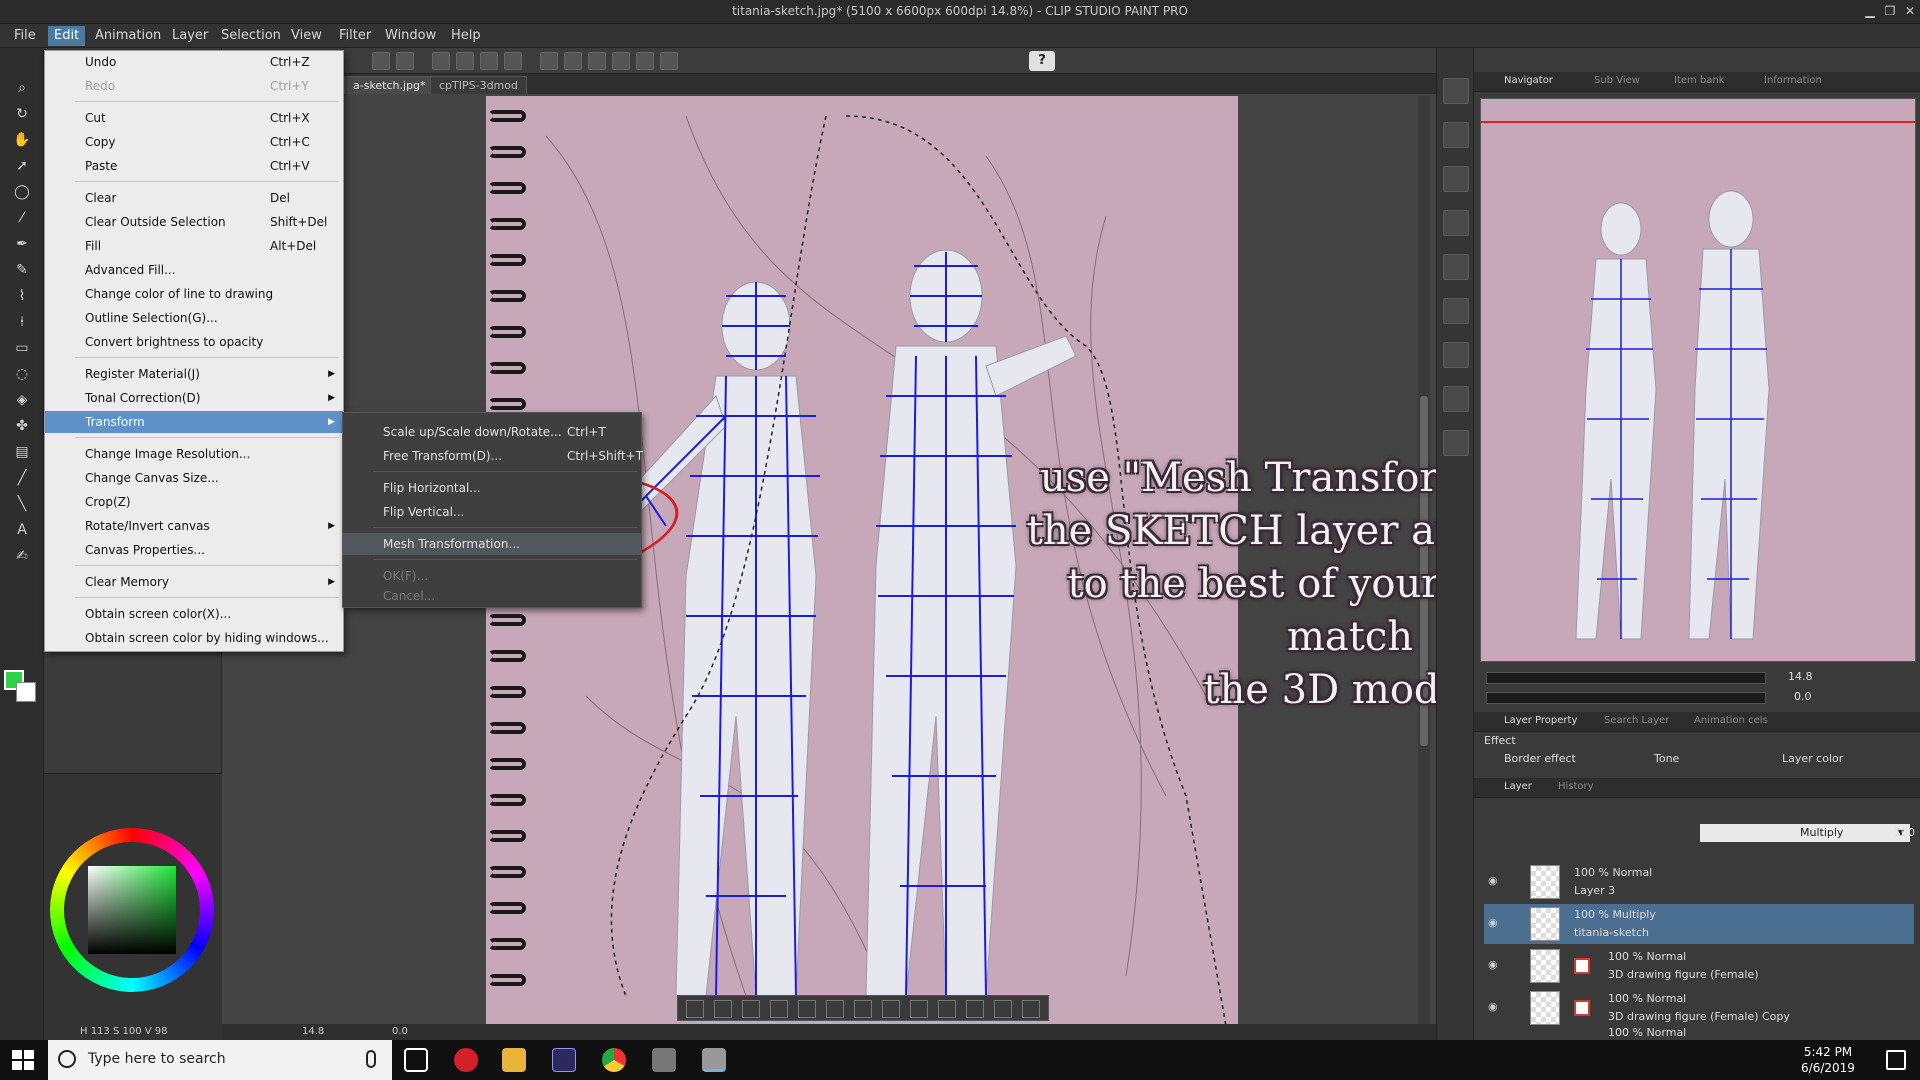 The image size is (1920, 1080). I want to click on redo-icon, so click(405, 61).